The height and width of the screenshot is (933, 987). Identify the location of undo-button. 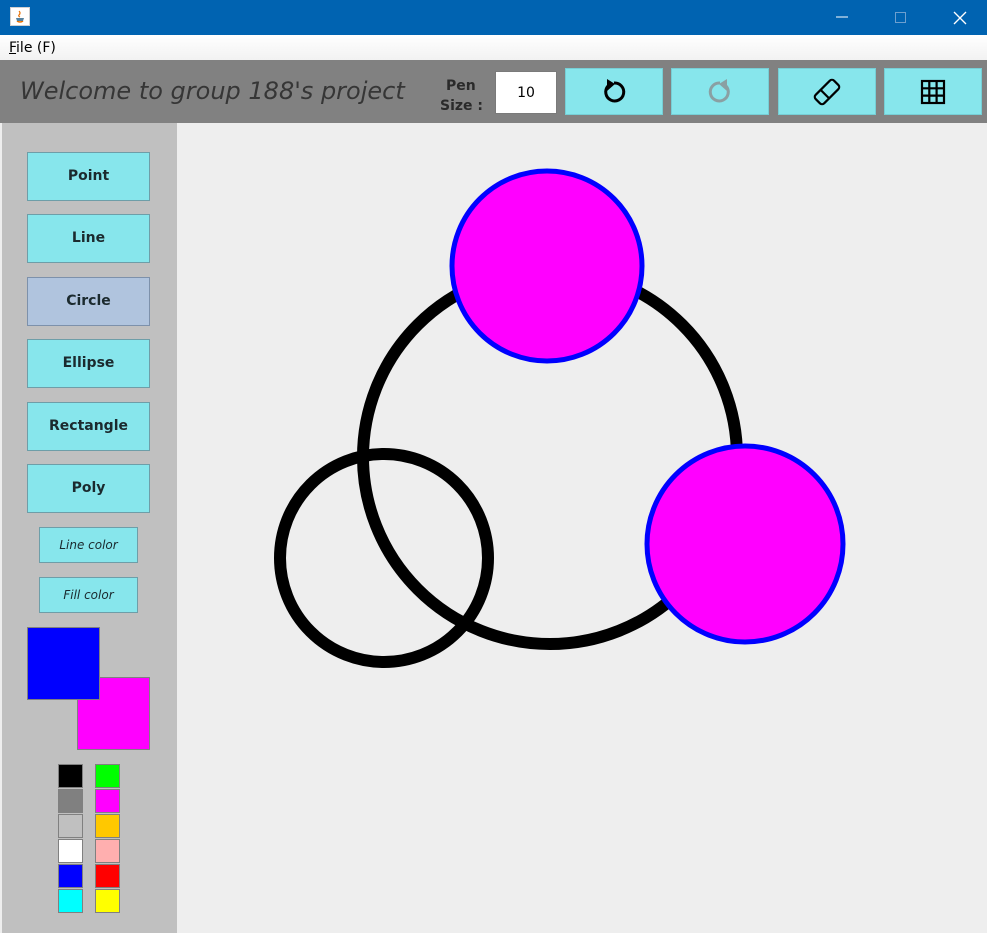
(614, 91).